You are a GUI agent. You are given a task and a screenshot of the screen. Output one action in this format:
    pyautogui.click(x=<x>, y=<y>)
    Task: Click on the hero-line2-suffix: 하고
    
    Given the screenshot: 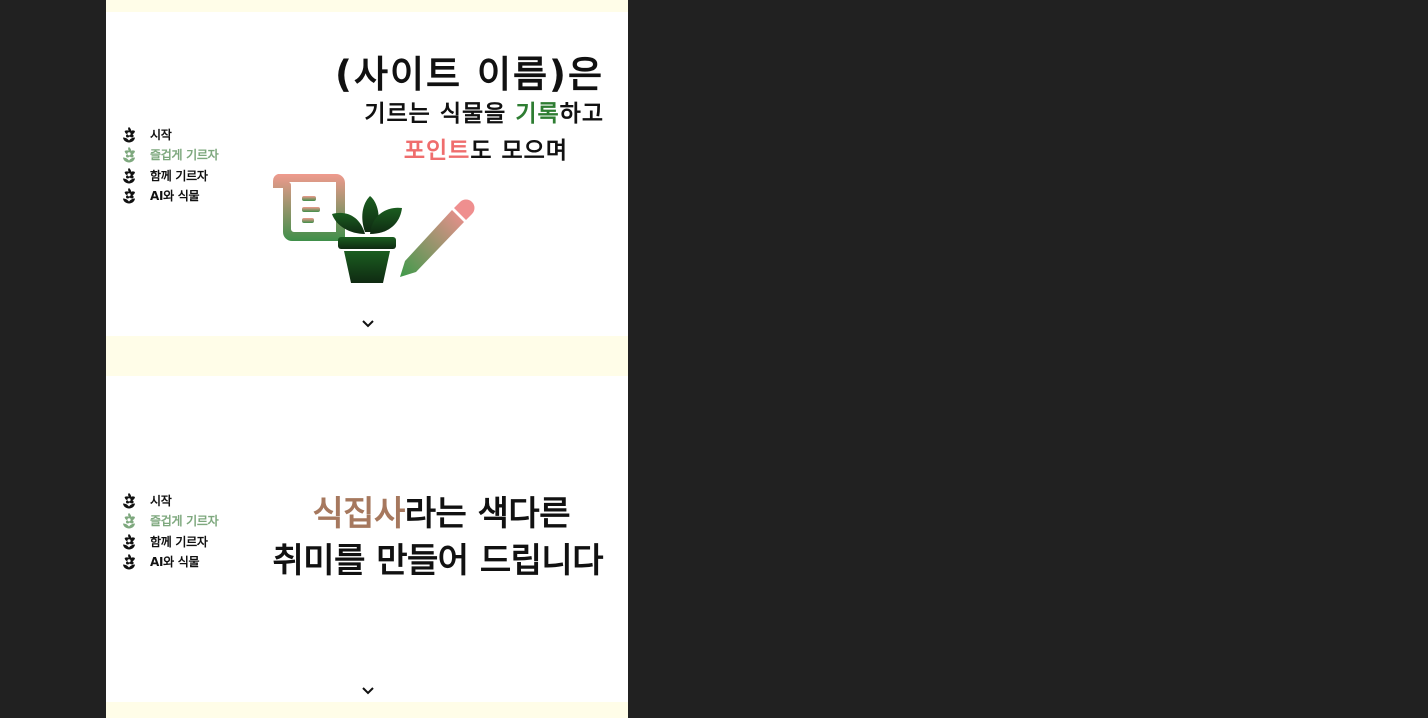 What is the action you would take?
    pyautogui.click(x=581, y=114)
    